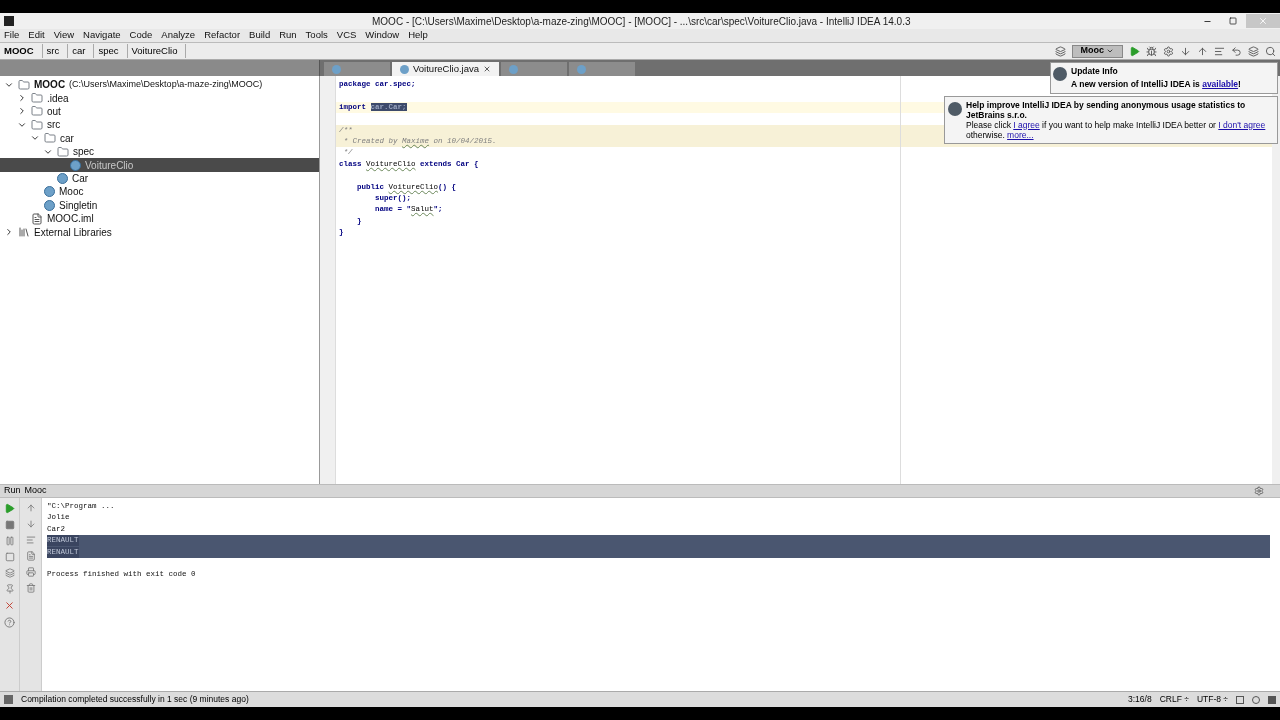 The image size is (1280, 720). I want to click on rerun-icon, so click(9, 508).